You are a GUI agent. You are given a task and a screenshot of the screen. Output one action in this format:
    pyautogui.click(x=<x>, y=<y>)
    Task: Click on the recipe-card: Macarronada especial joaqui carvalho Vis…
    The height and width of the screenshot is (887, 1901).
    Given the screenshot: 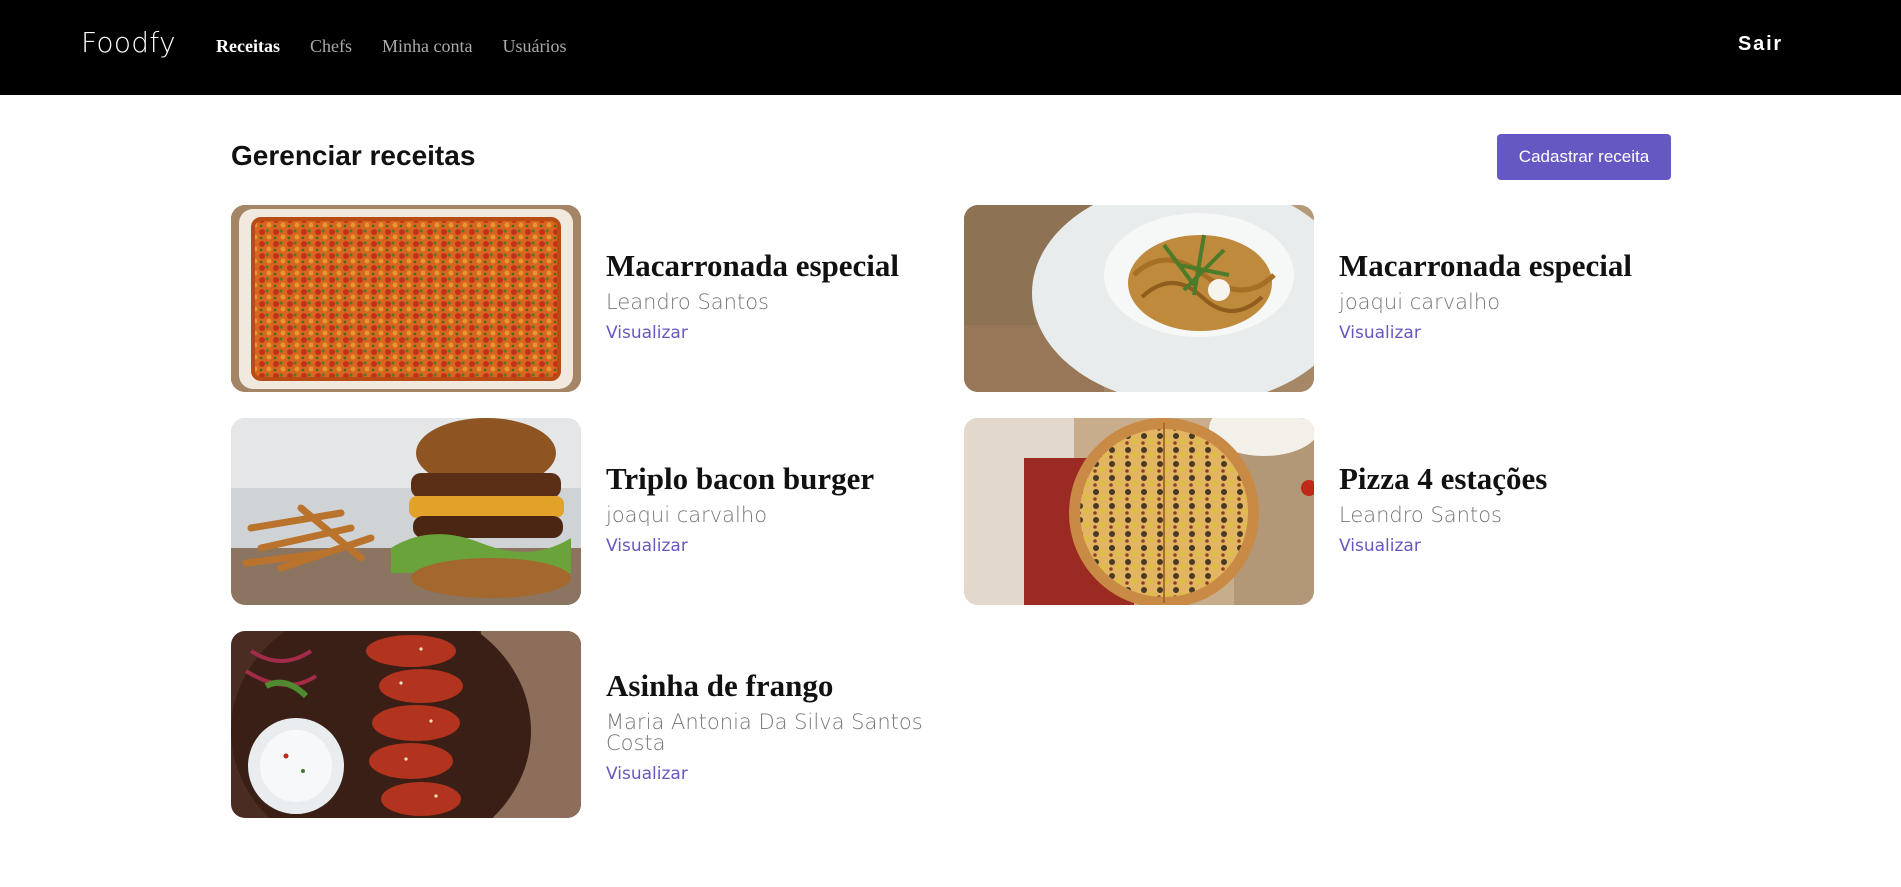 What is the action you would take?
    pyautogui.click(x=1314, y=299)
    